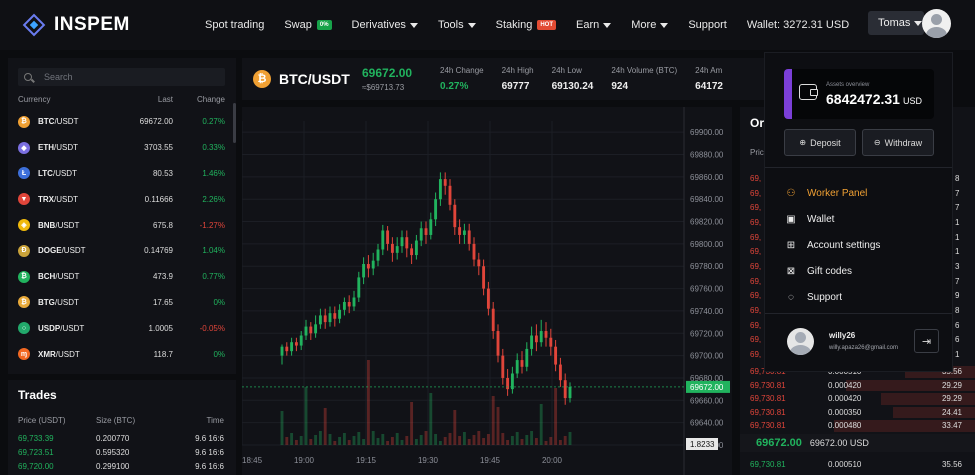 This screenshot has width=975, height=475. Describe the element at coordinates (199, 99) in the screenshot. I see `header-change: Change` at that location.